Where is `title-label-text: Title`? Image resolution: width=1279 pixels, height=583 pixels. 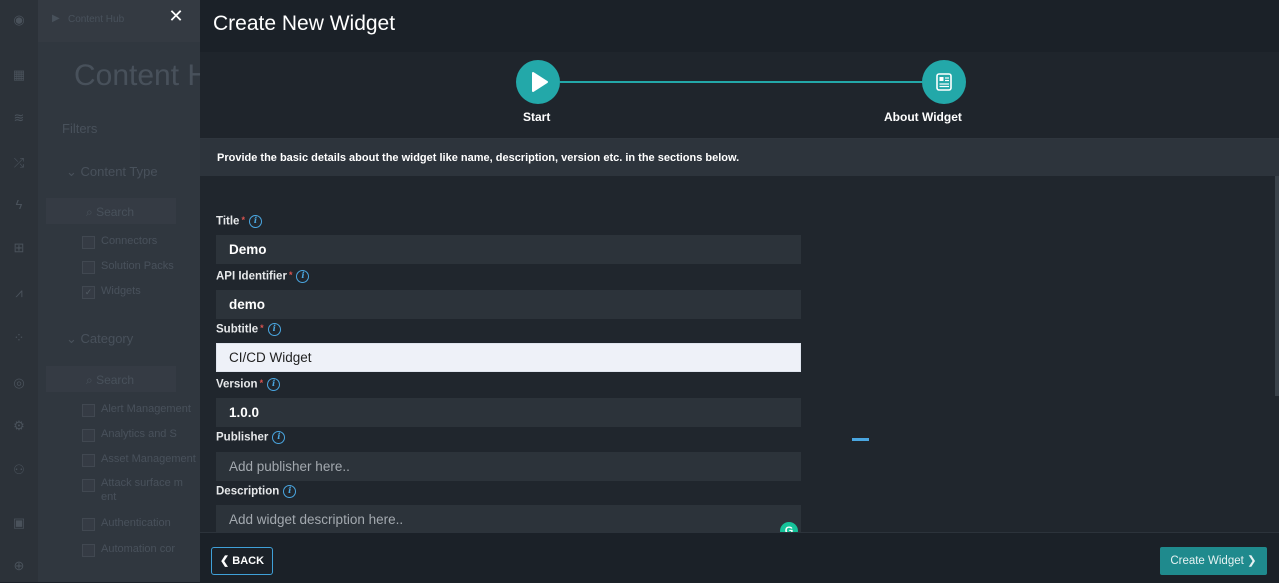
title-label-text: Title is located at coordinates (228, 221).